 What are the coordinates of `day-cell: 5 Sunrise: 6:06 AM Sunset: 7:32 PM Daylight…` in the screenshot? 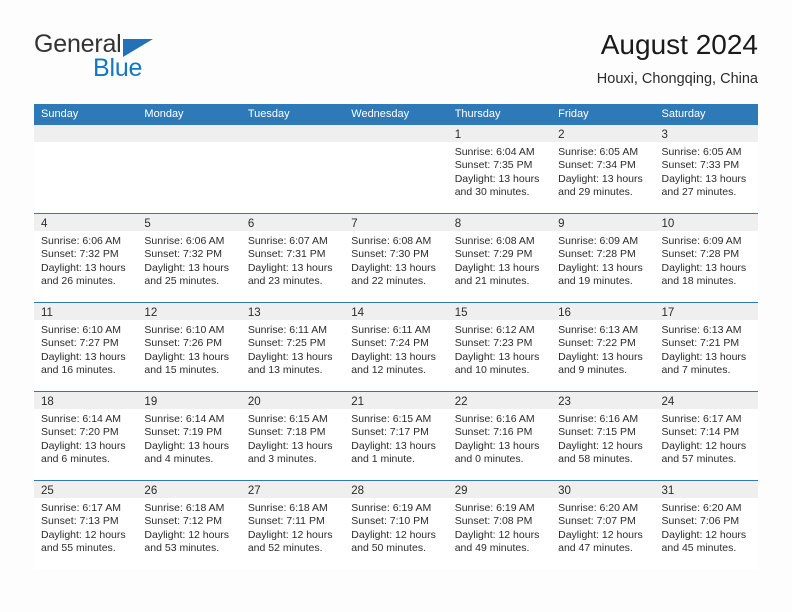 It's located at (189, 258).